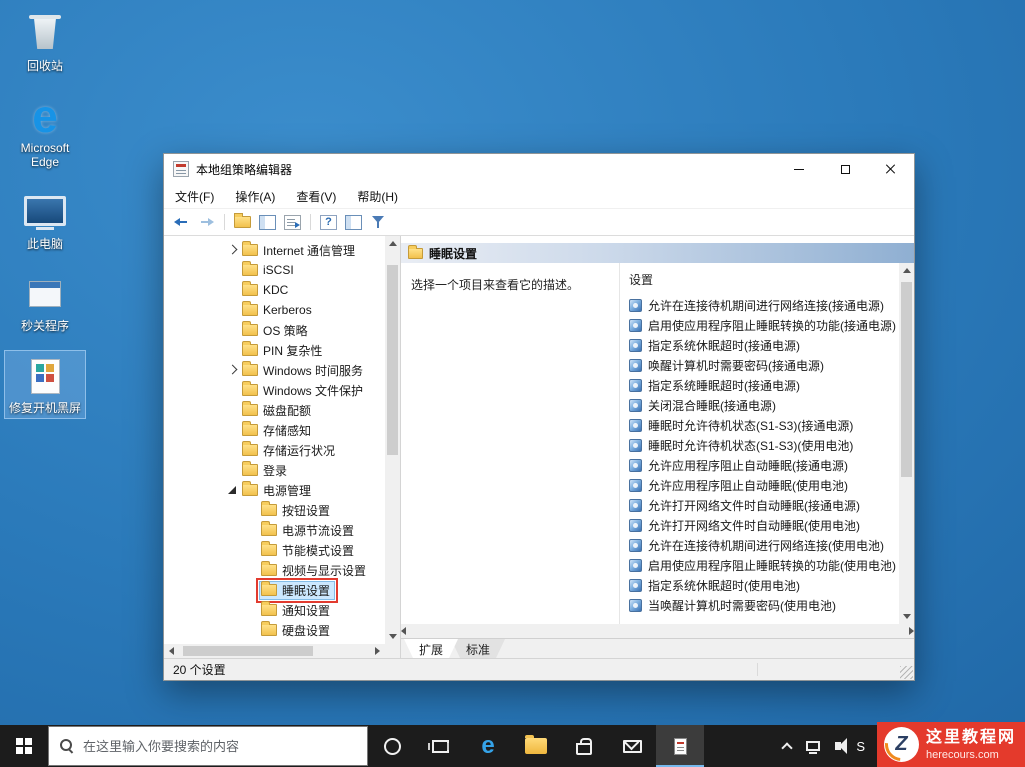 The width and height of the screenshot is (1025, 767). What do you see at coordinates (278, 430) in the screenshot?
I see `tree-item-body: 存储感知` at bounding box center [278, 430].